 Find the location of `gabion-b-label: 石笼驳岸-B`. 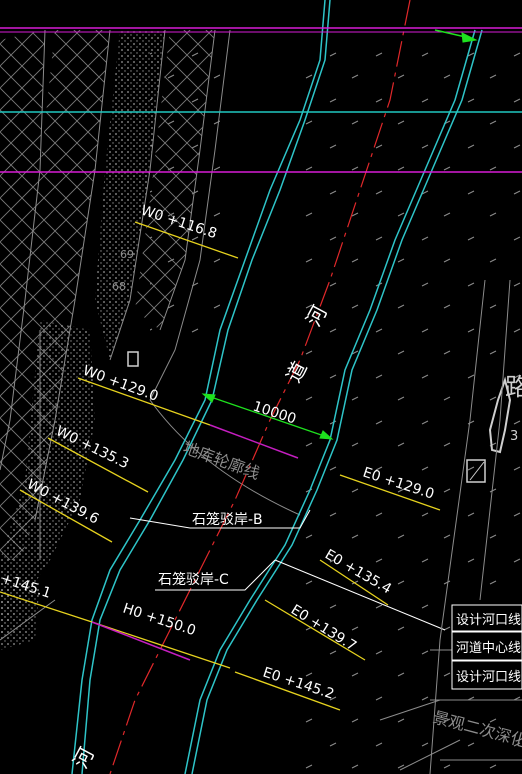

gabion-b-label: 石笼驳岸-B is located at coordinates (227, 519).